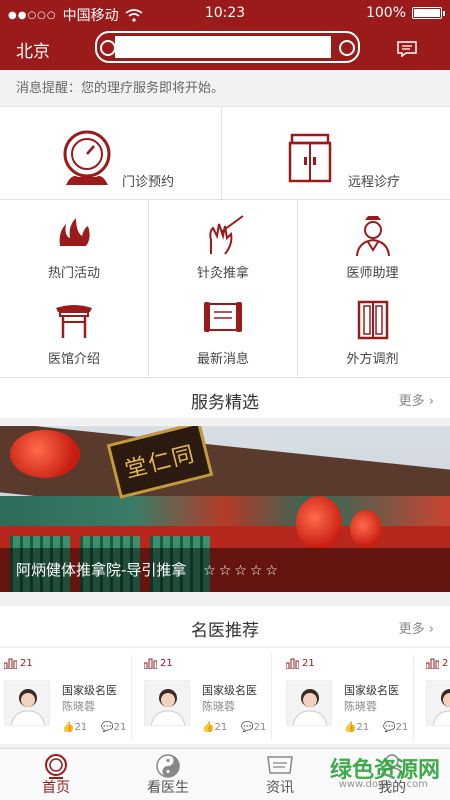  What do you see at coordinates (225, 403) in the screenshot?
I see `featured-title: 服务精选` at bounding box center [225, 403].